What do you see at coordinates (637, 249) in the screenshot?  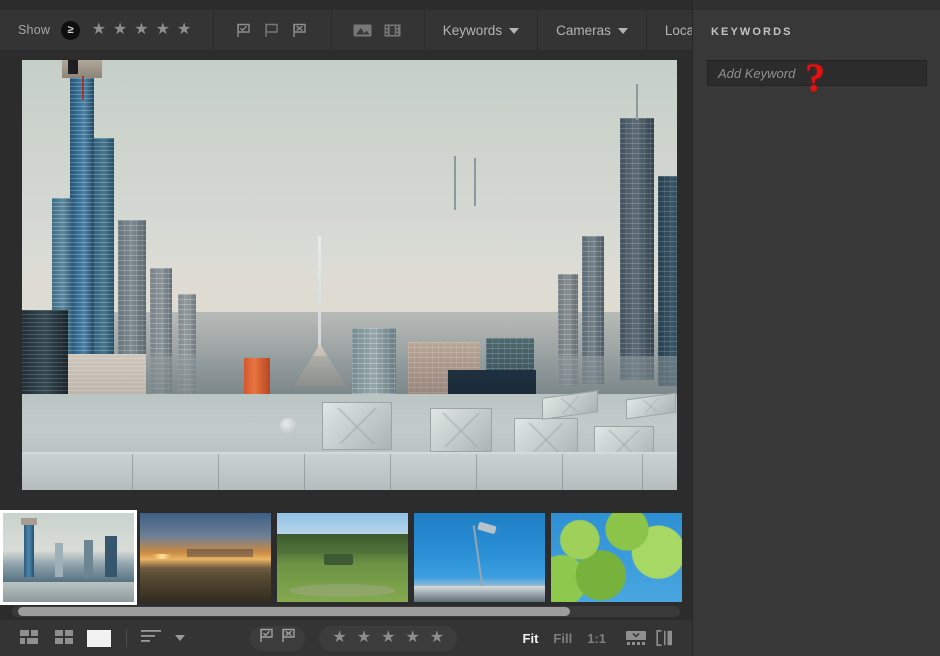 I see `photo-tower-right-tall` at bounding box center [637, 249].